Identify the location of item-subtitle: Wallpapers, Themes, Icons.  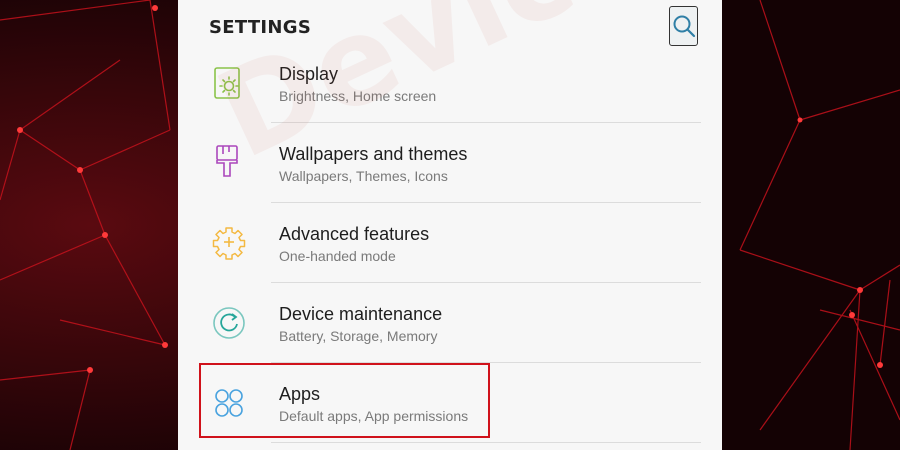
(363, 176).